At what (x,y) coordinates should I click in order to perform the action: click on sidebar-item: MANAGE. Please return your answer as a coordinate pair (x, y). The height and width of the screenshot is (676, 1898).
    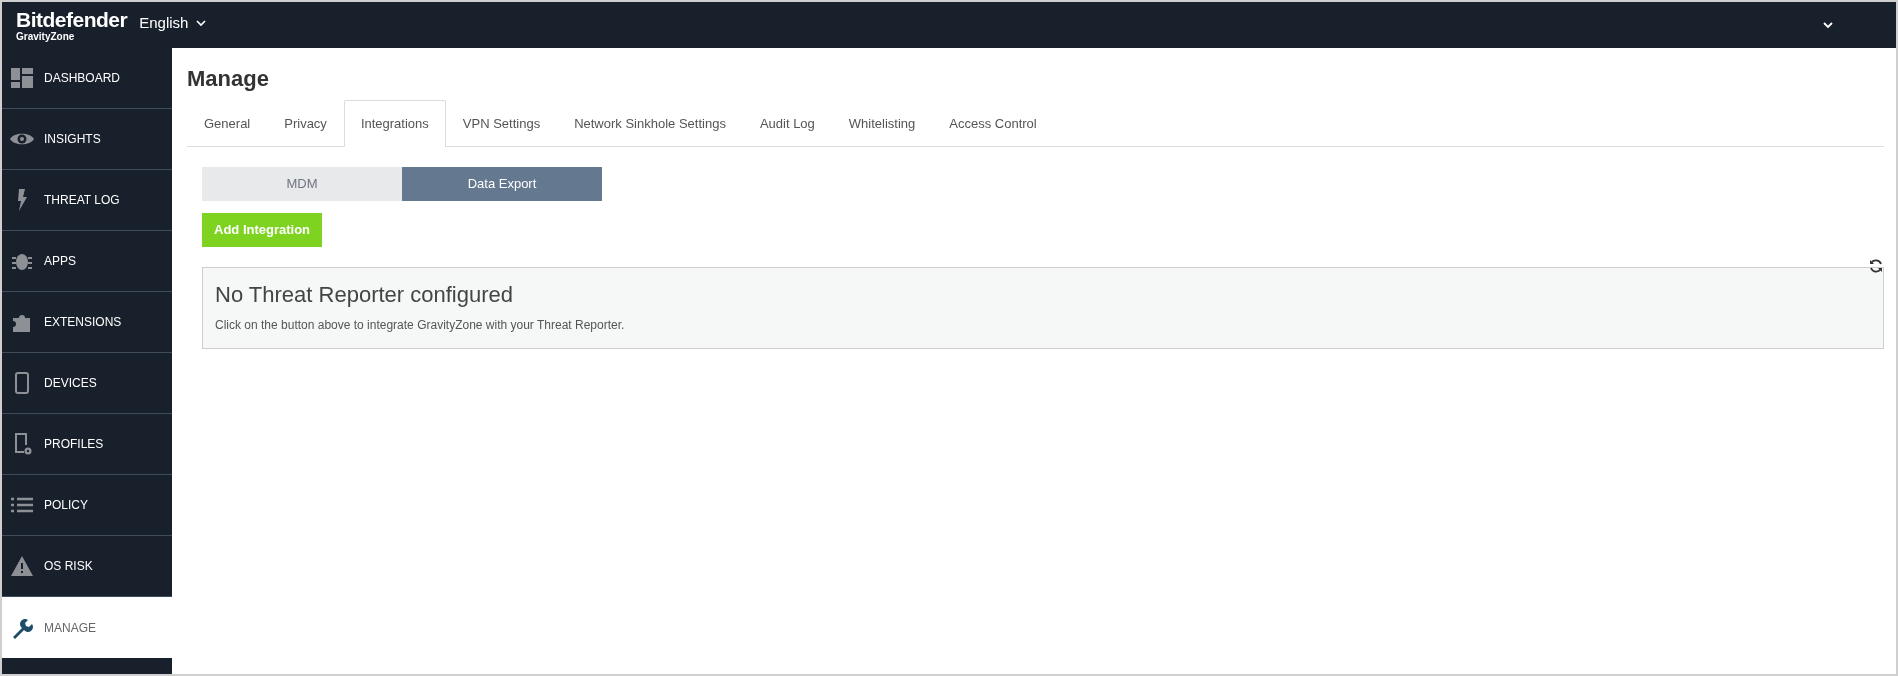
    Looking at the image, I should click on (87, 627).